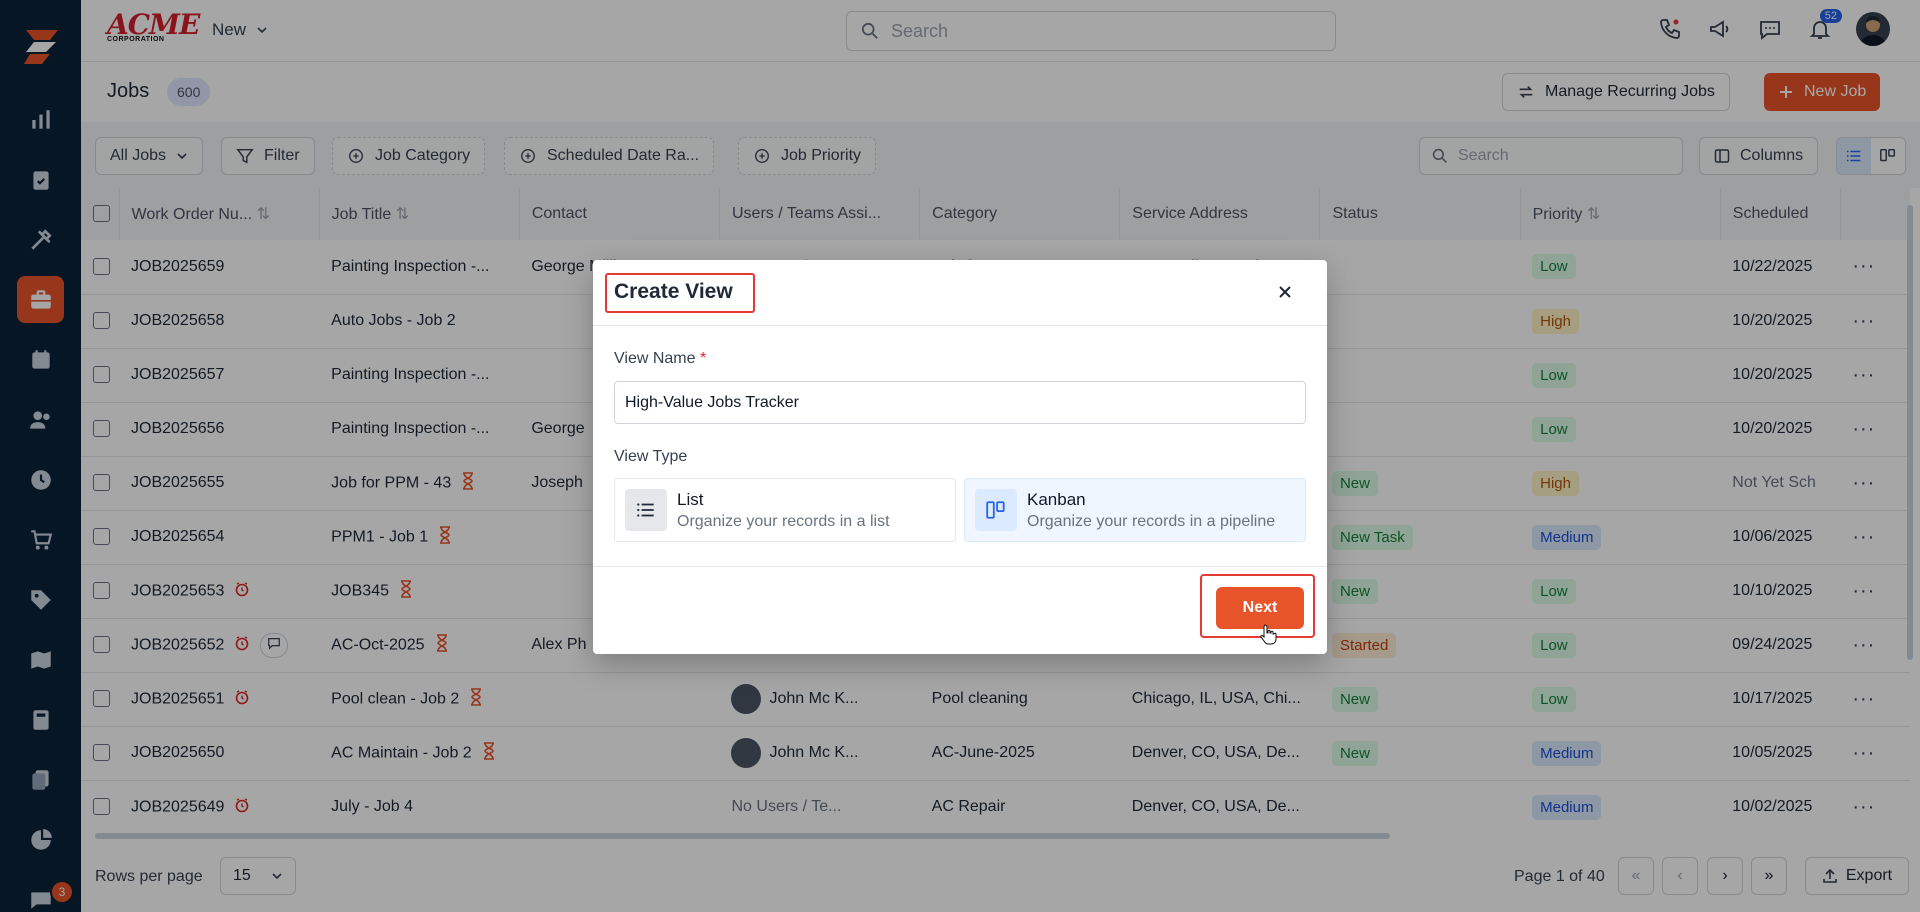 The height and width of the screenshot is (912, 1920). I want to click on view-type-option-list: List Organize your records in a list, so click(785, 510).